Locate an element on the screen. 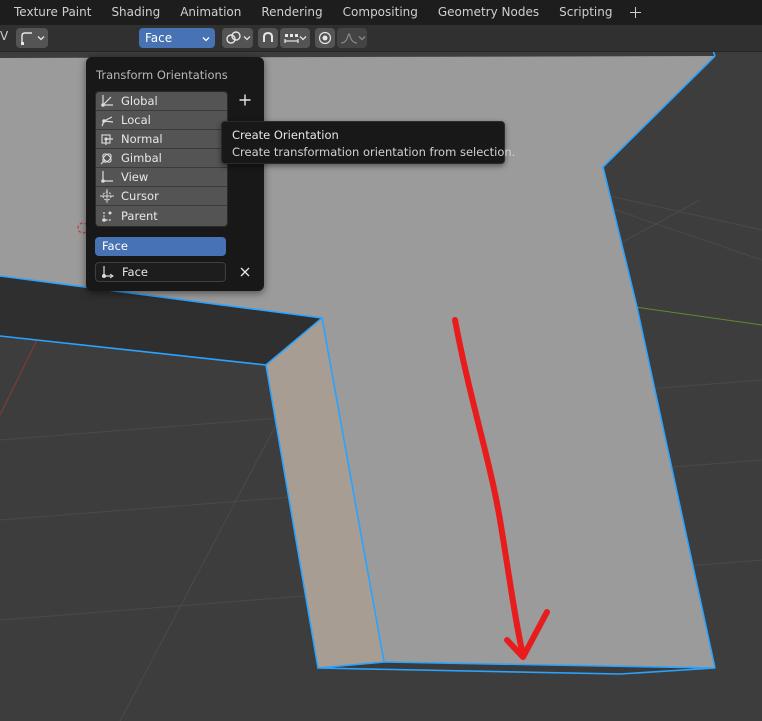 This screenshot has width=762, height=721. custom-orientation-icon is located at coordinates (108, 272).